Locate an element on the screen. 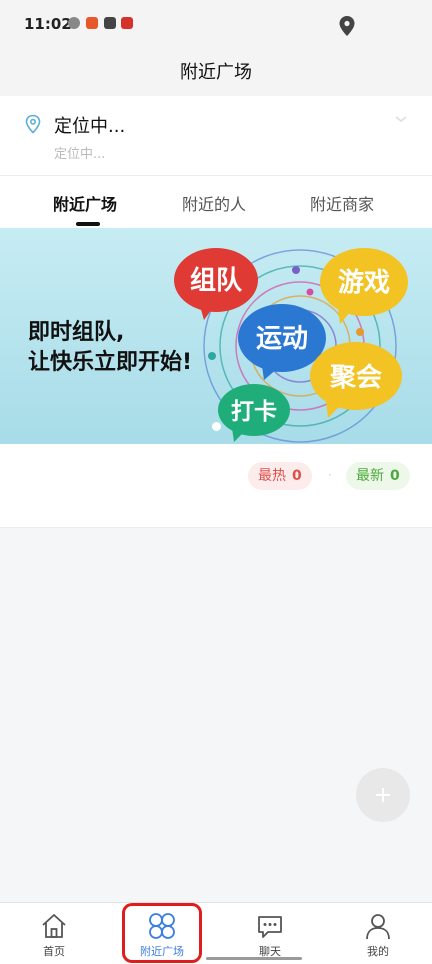 Image resolution: width=432 pixels, height=964 pixels. top-navigation-bar: 附近广场 is located at coordinates (216, 72).